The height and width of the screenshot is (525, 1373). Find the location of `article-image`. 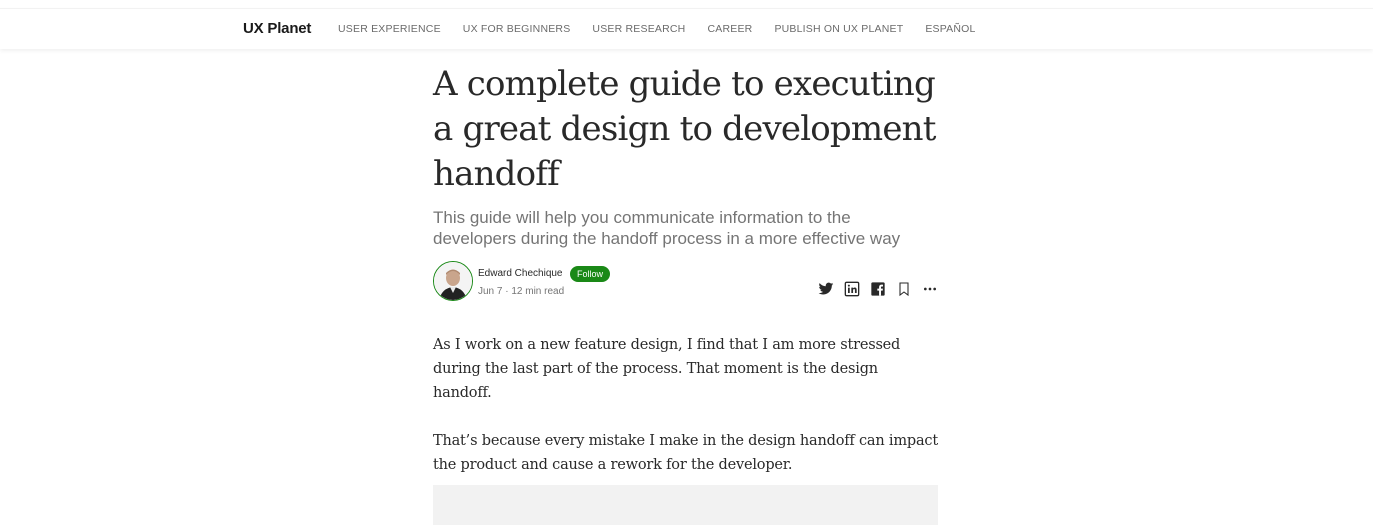

article-image is located at coordinates (685, 505).